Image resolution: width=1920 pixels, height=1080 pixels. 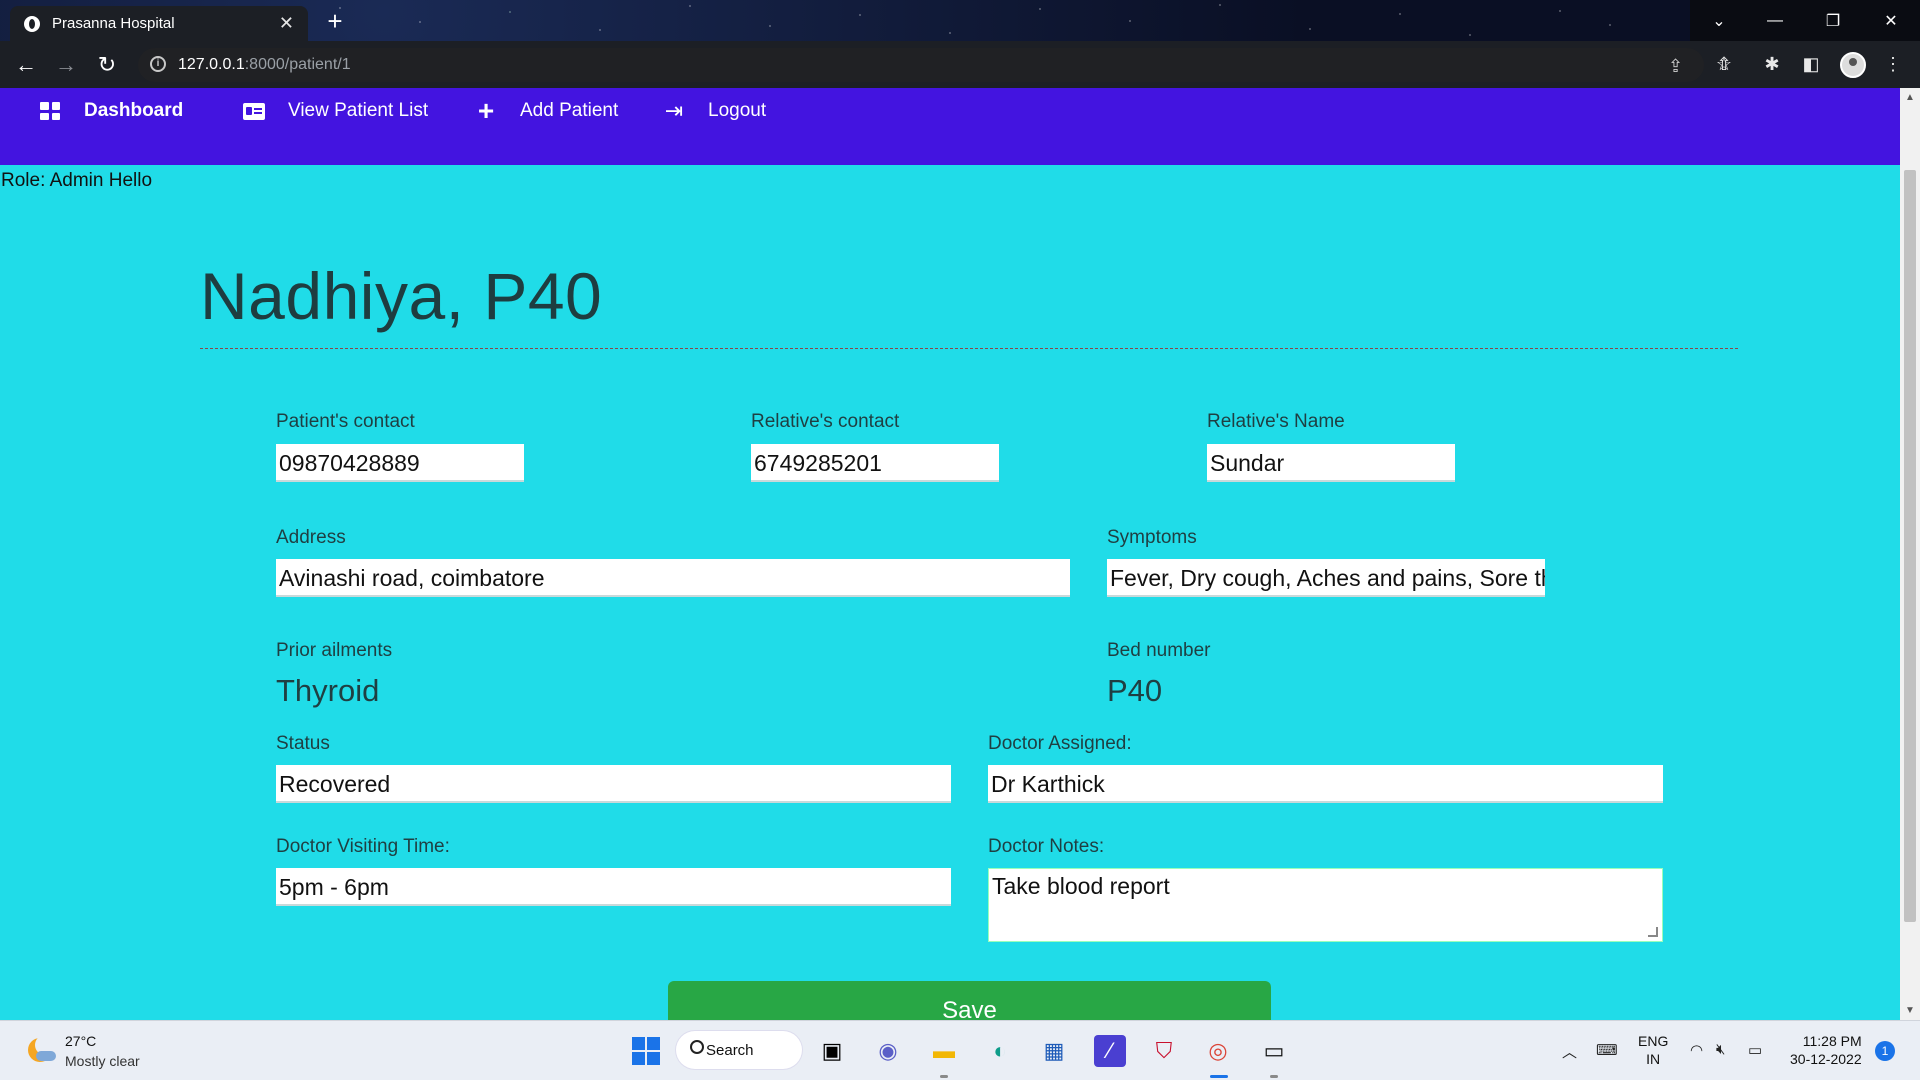 I want to click on restore-icon: ❐, so click(x=1833, y=20).